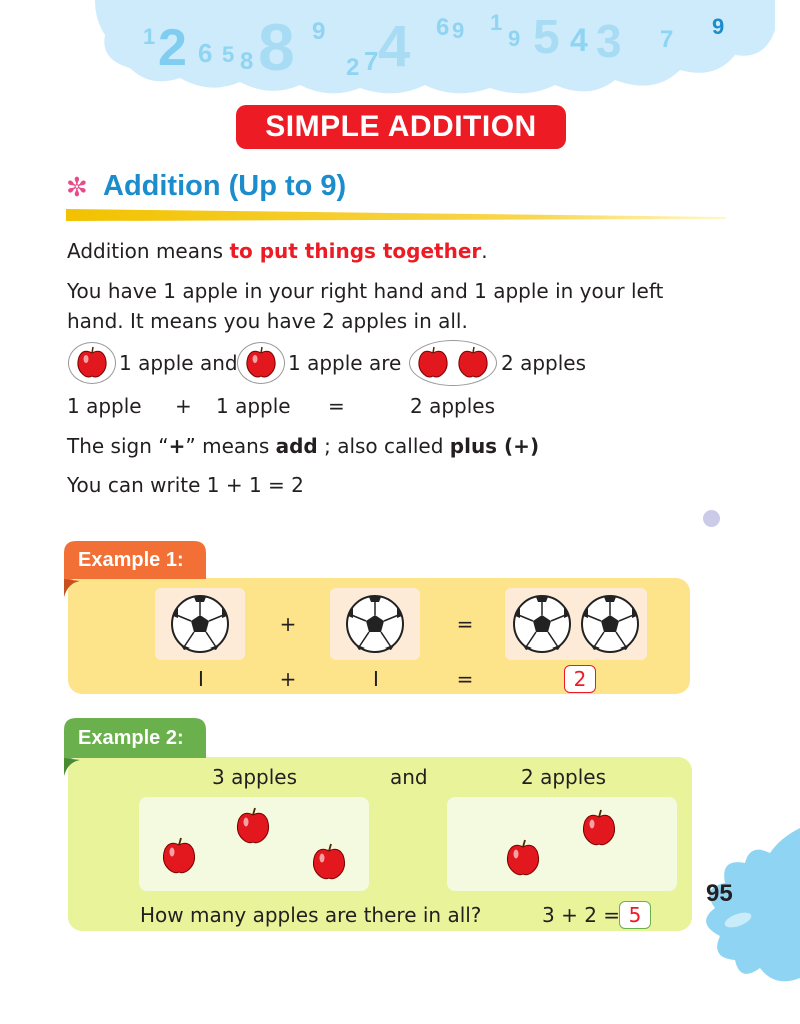  Describe the element at coordinates (711, 518) in the screenshot. I see `decor-dot` at that location.